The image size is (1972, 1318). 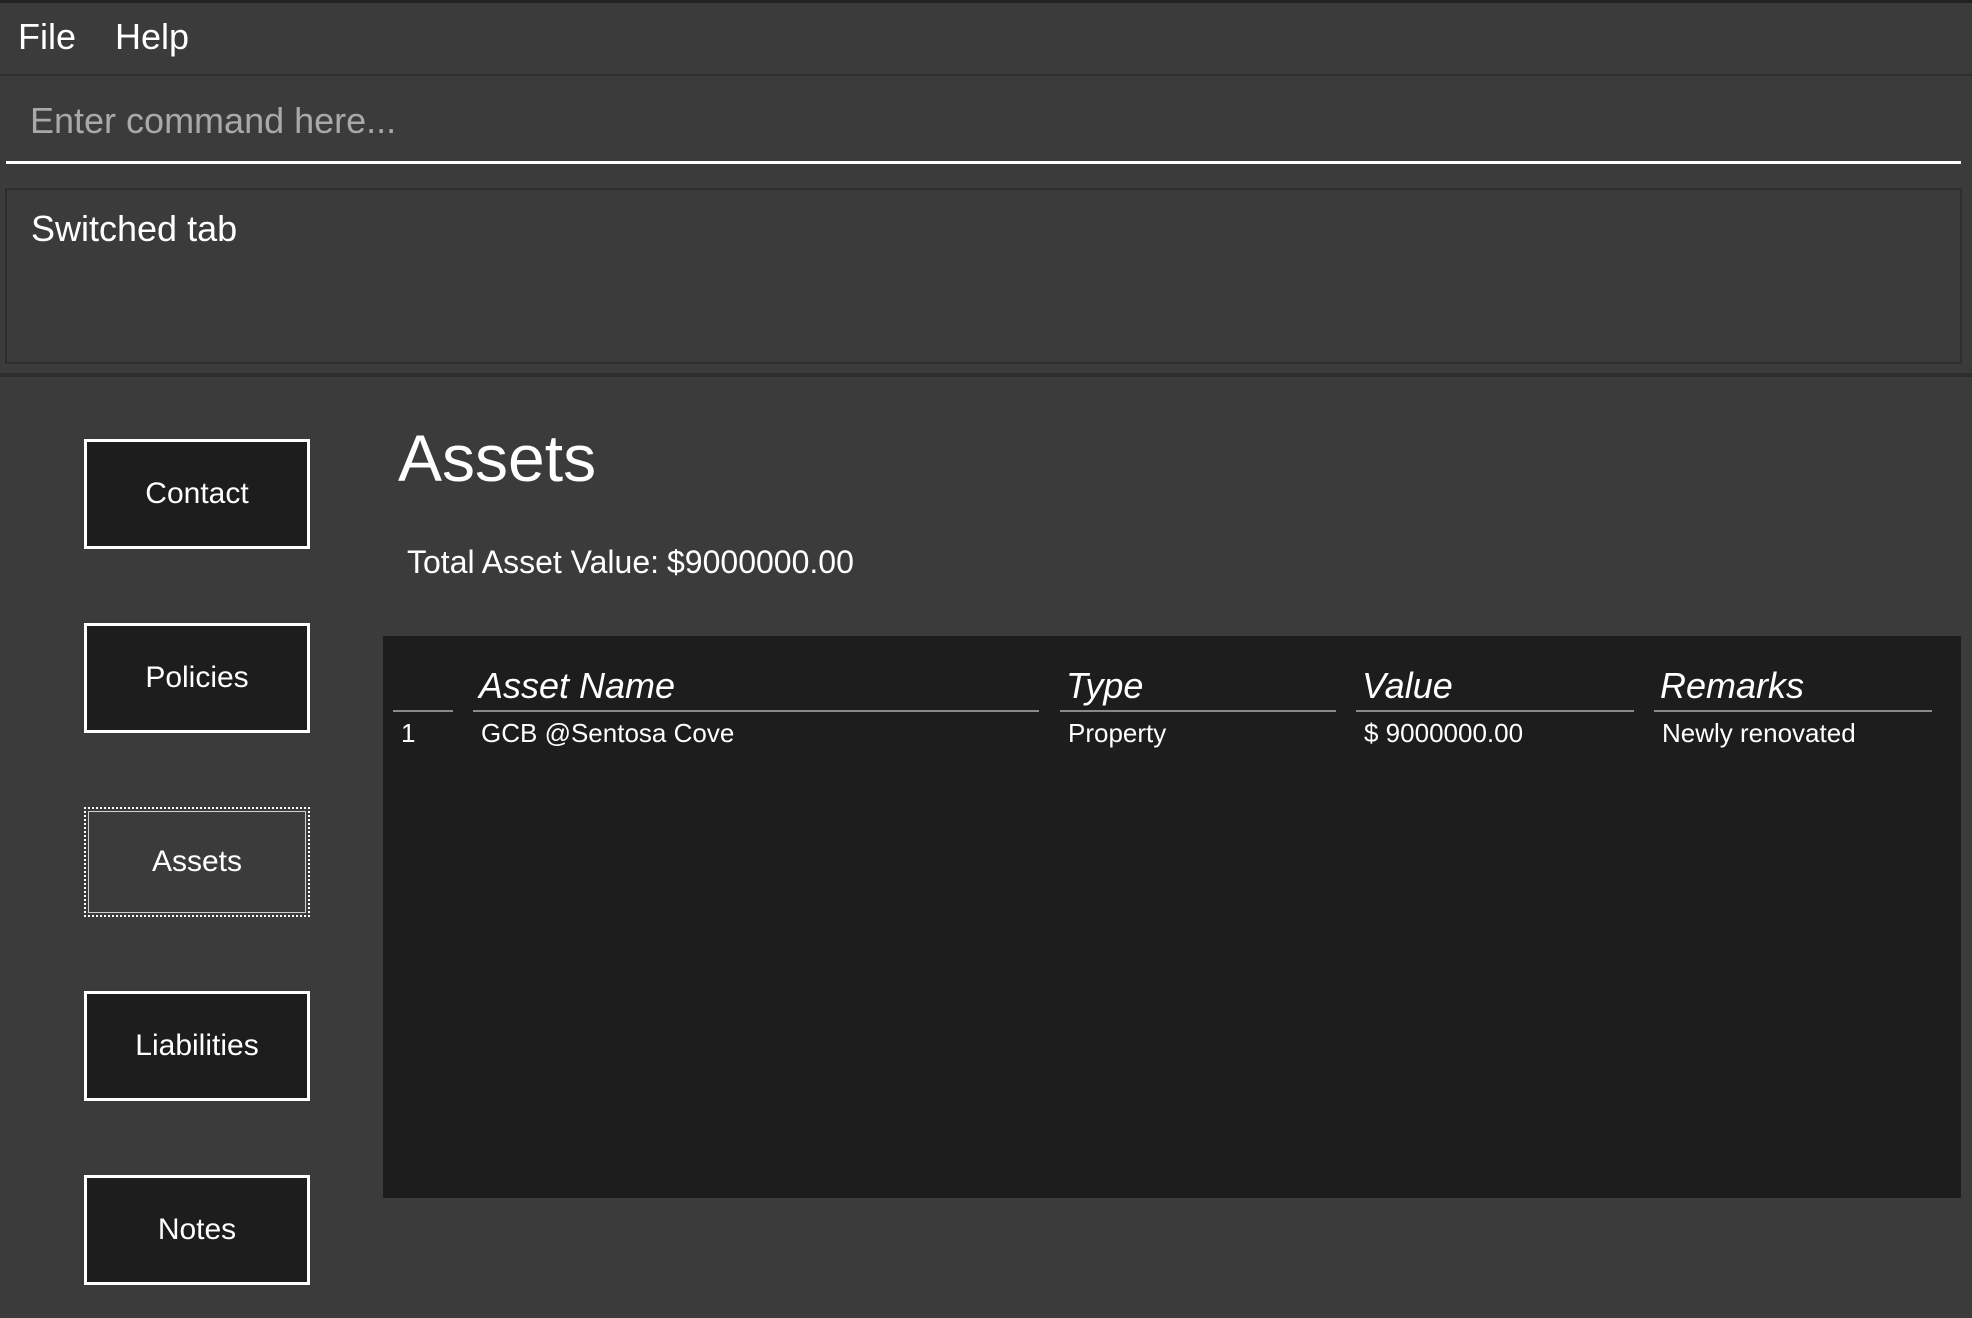 I want to click on column-header-value: Value, so click(x=1495, y=686).